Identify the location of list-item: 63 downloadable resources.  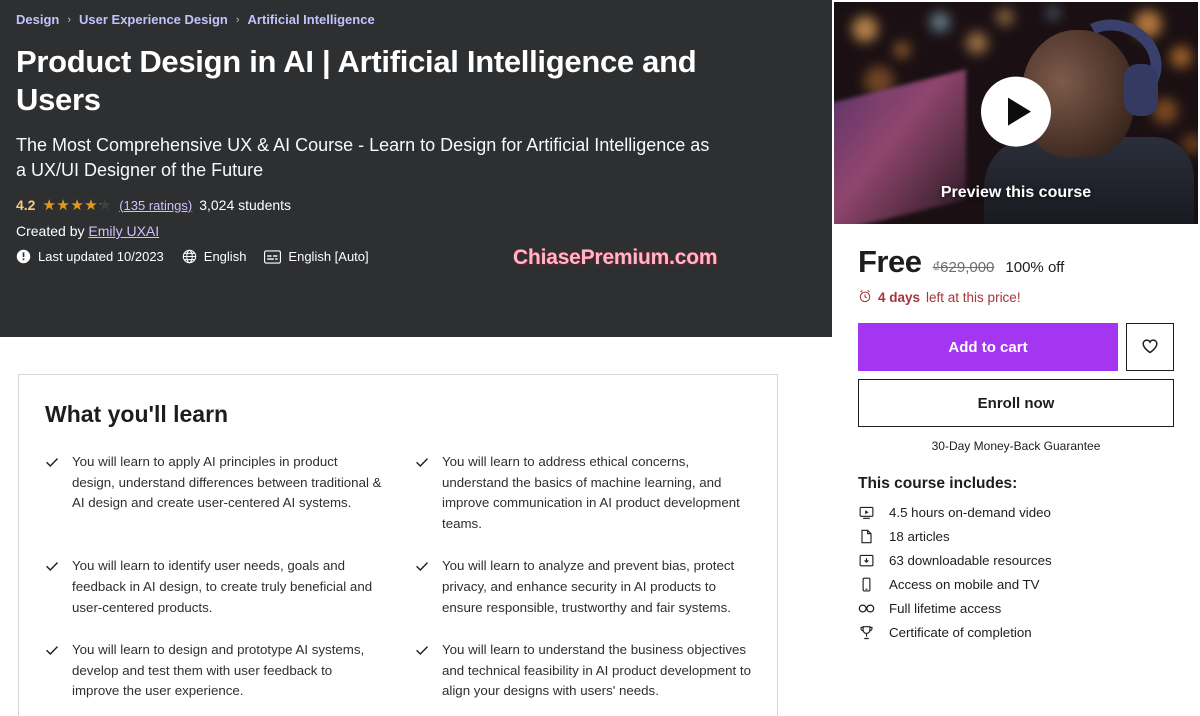
(1016, 560).